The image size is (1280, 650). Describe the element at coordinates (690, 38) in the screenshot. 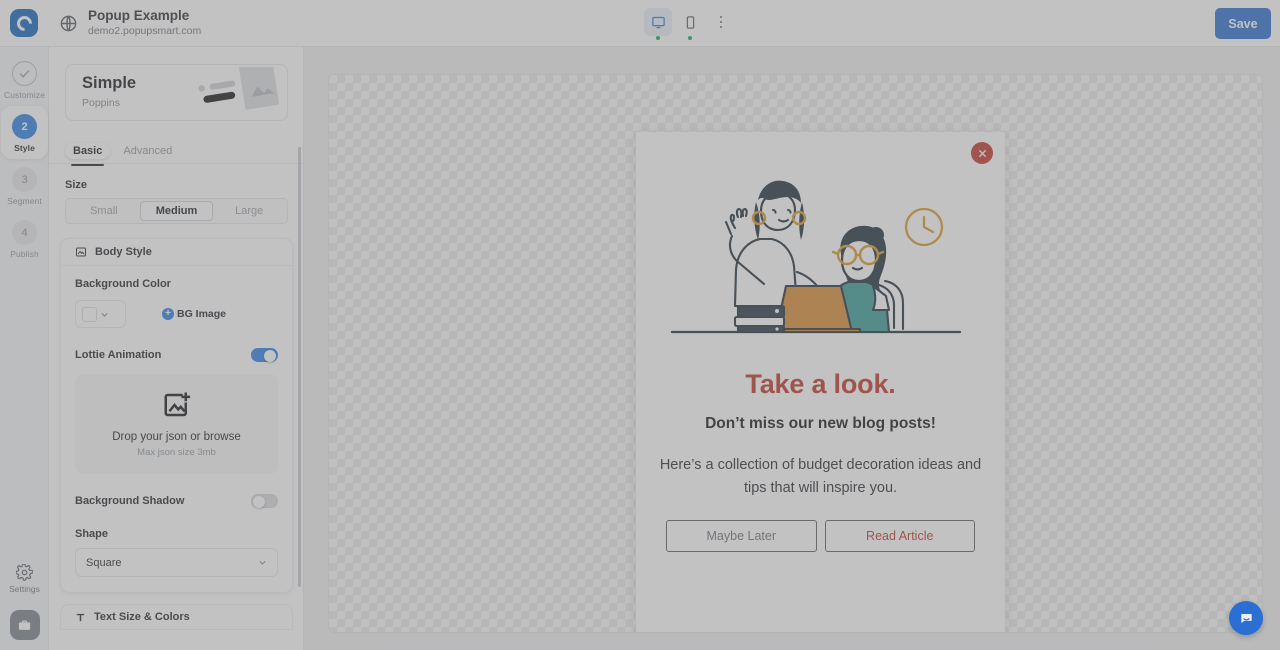

I see `mobile-status-dot` at that location.